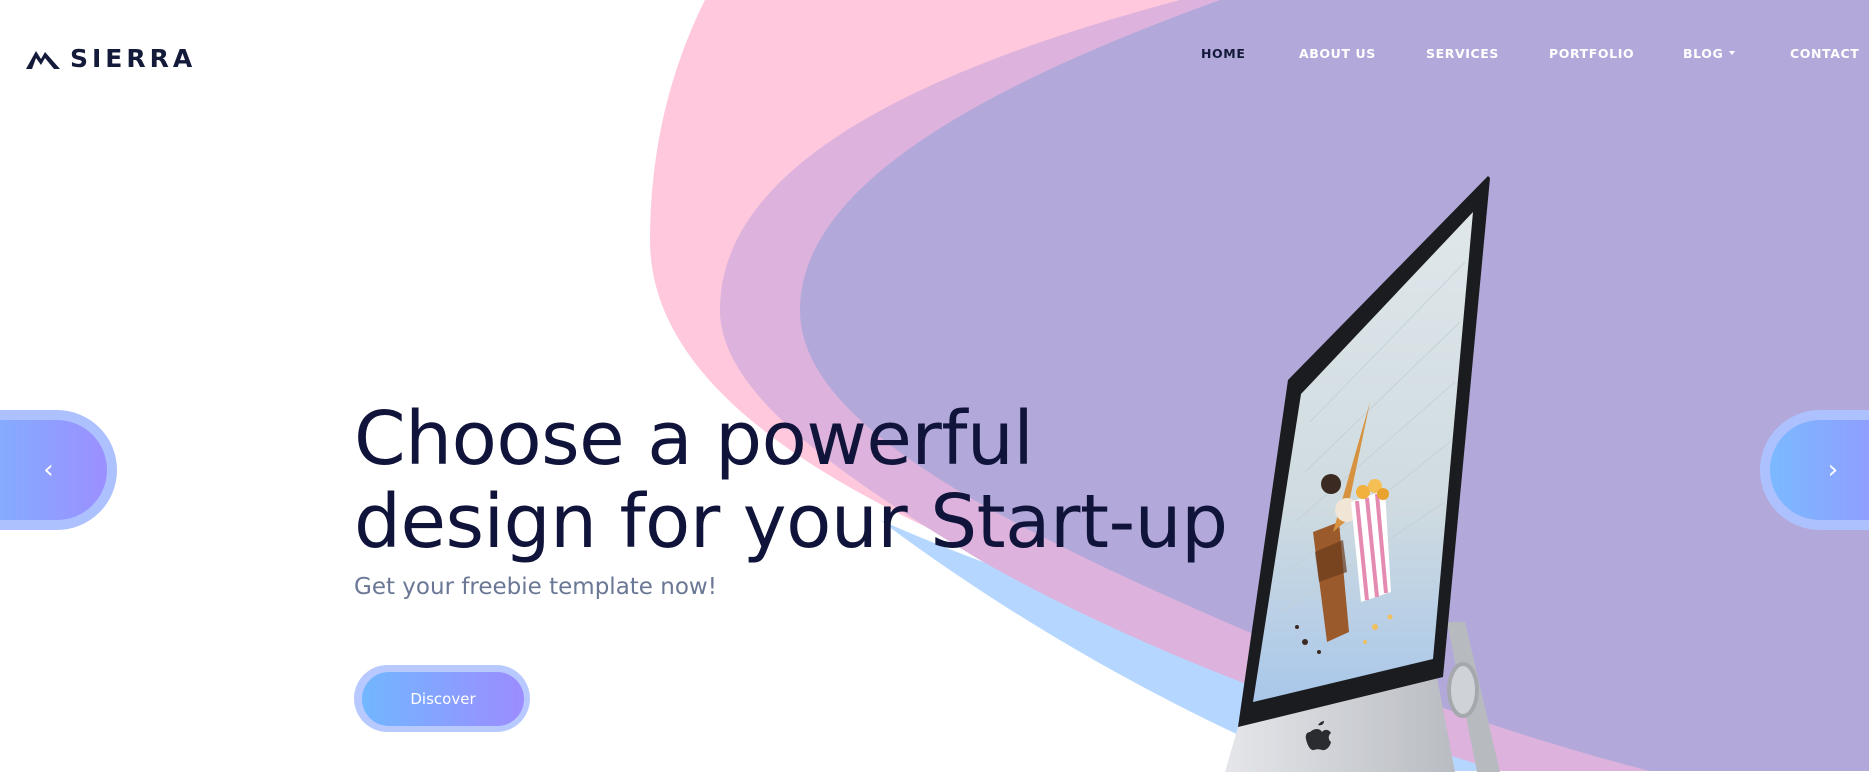 The width and height of the screenshot is (1869, 772). I want to click on hero-subtitle: Get your freebie template now!, so click(535, 587).